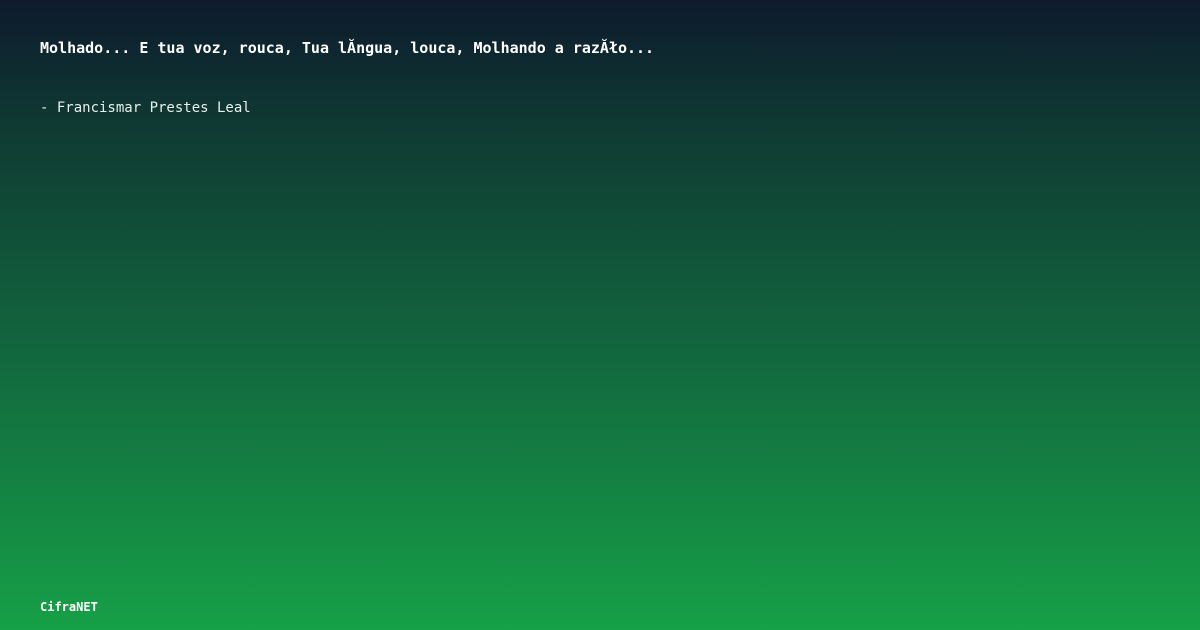  I want to click on brand-label: CifraNET, so click(69, 607).